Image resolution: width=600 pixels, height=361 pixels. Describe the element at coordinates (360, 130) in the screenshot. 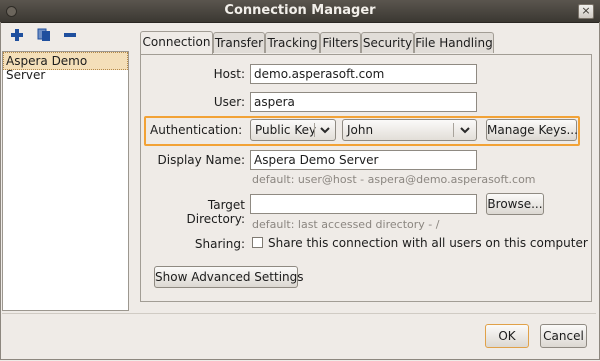

I see `auth-key-value: John` at that location.